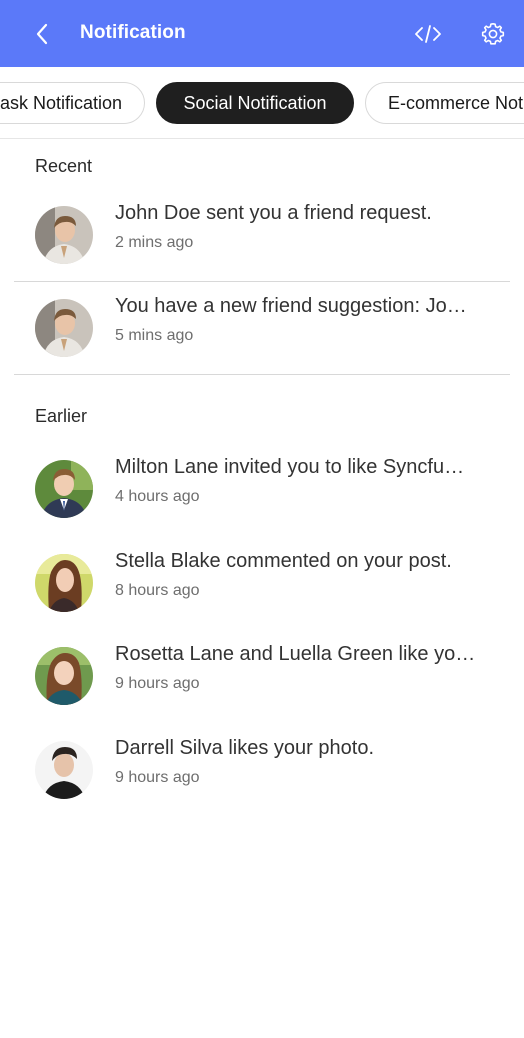 The height and width of the screenshot is (1038, 524). I want to click on notification-time: 5 mins ago, so click(154, 335).